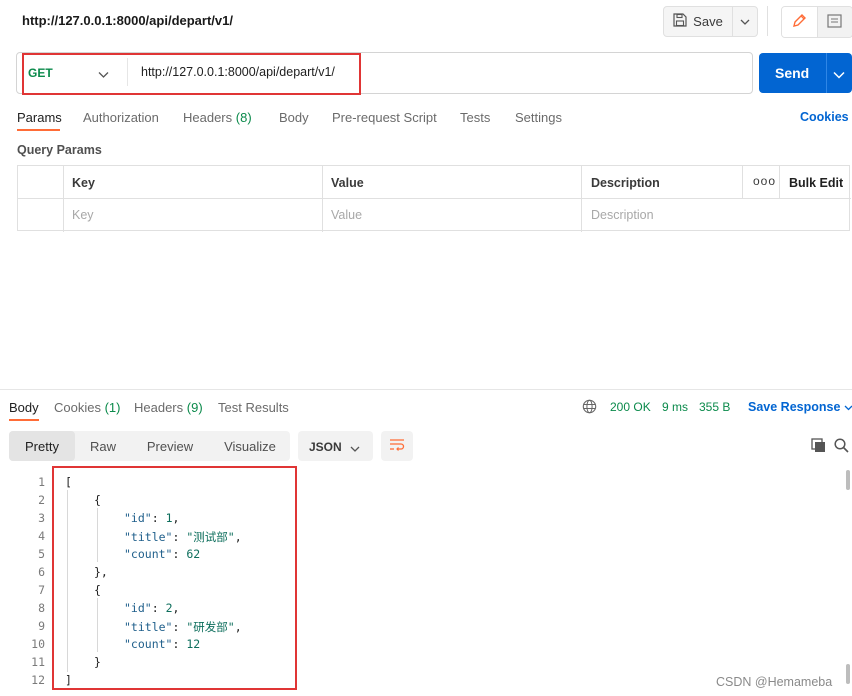  Describe the element at coordinates (41, 500) in the screenshot. I see `line-number: 2` at that location.